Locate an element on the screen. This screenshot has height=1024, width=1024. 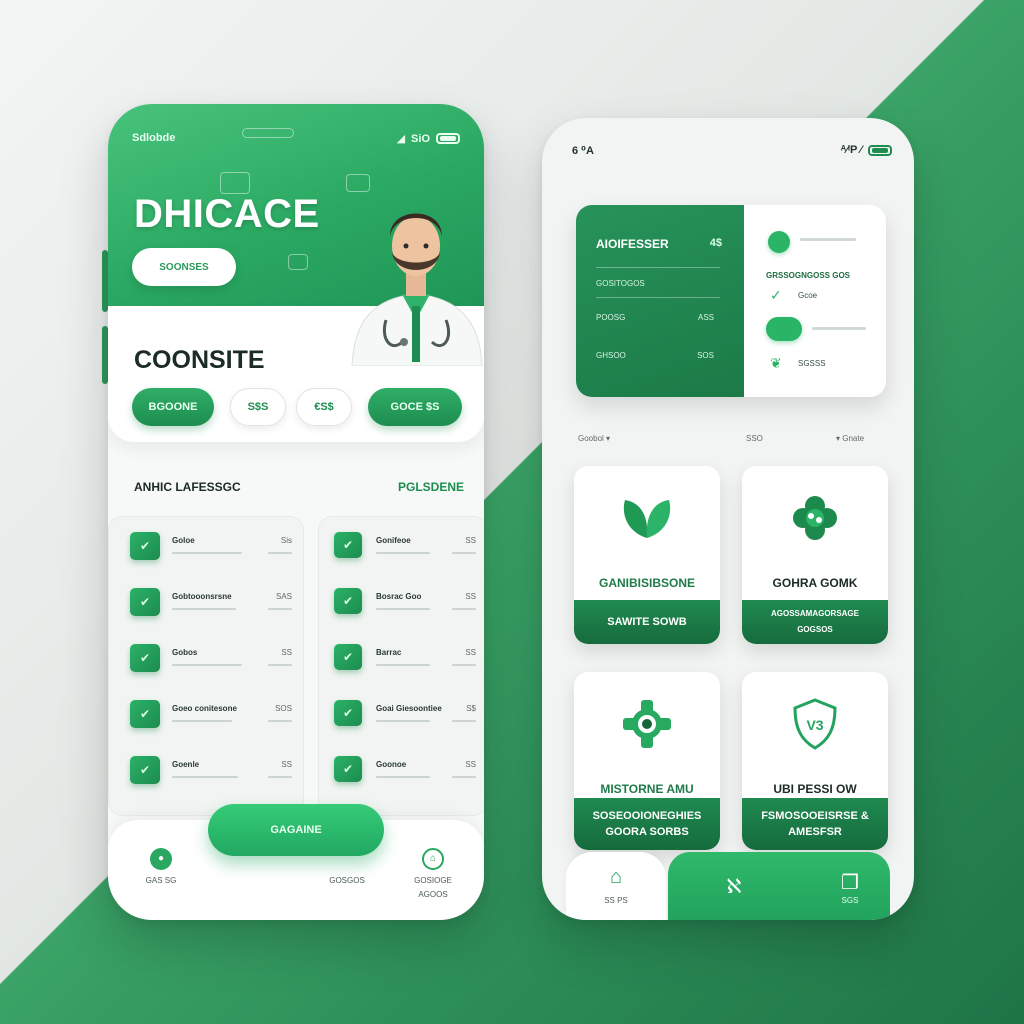
list-item-title: Goloe is located at coordinates (183, 540).